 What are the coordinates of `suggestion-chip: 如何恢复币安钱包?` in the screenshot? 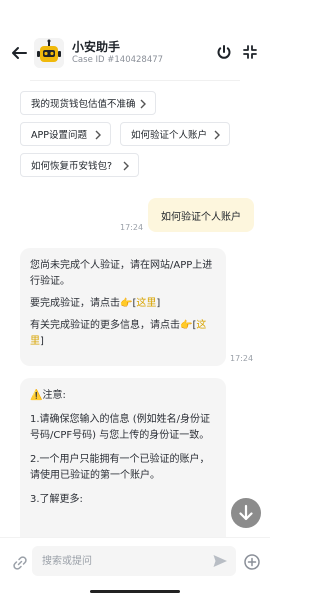 It's located at (79, 165).